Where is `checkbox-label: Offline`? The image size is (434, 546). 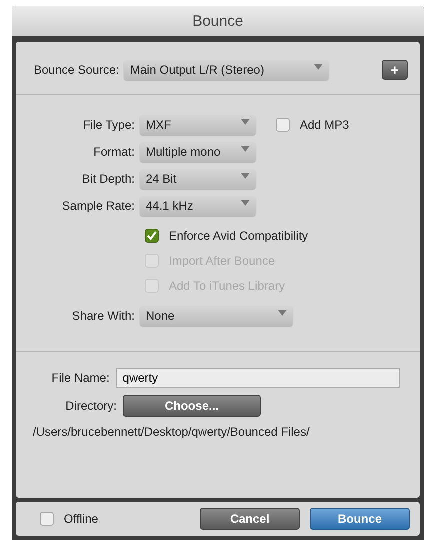
checkbox-label: Offline is located at coordinates (81, 519).